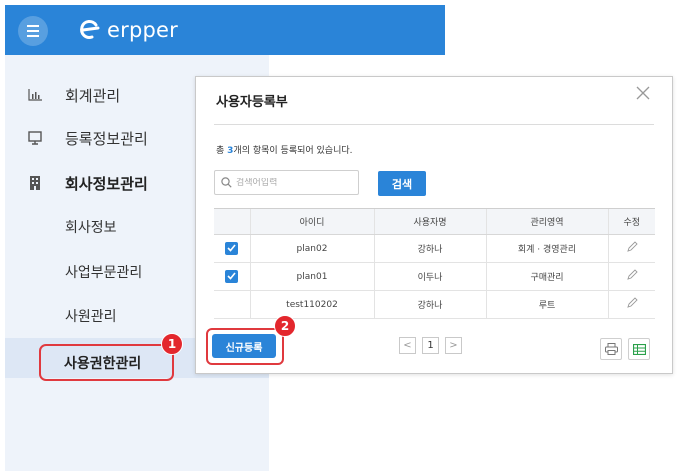  I want to click on building-icon, so click(35, 183).